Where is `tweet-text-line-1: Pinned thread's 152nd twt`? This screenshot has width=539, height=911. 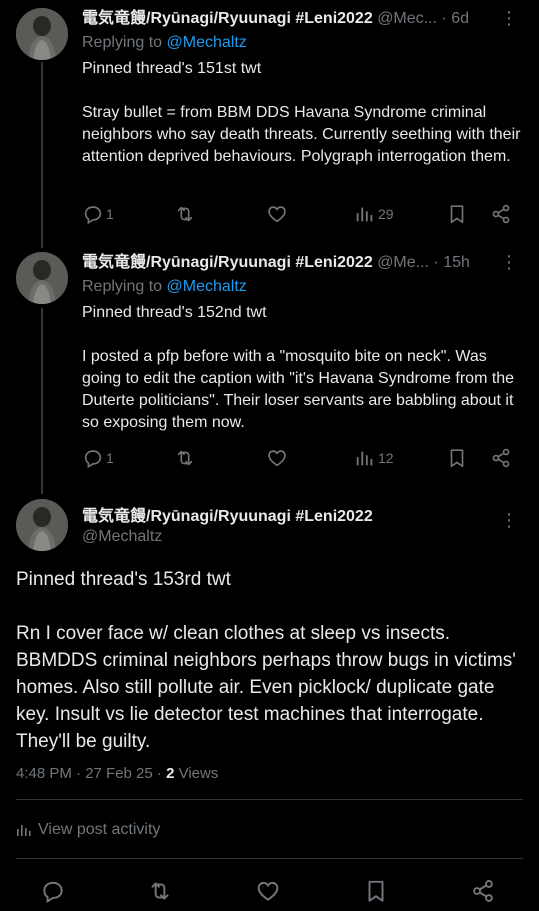 tweet-text-line-1: Pinned thread's 152nd twt is located at coordinates (174, 312).